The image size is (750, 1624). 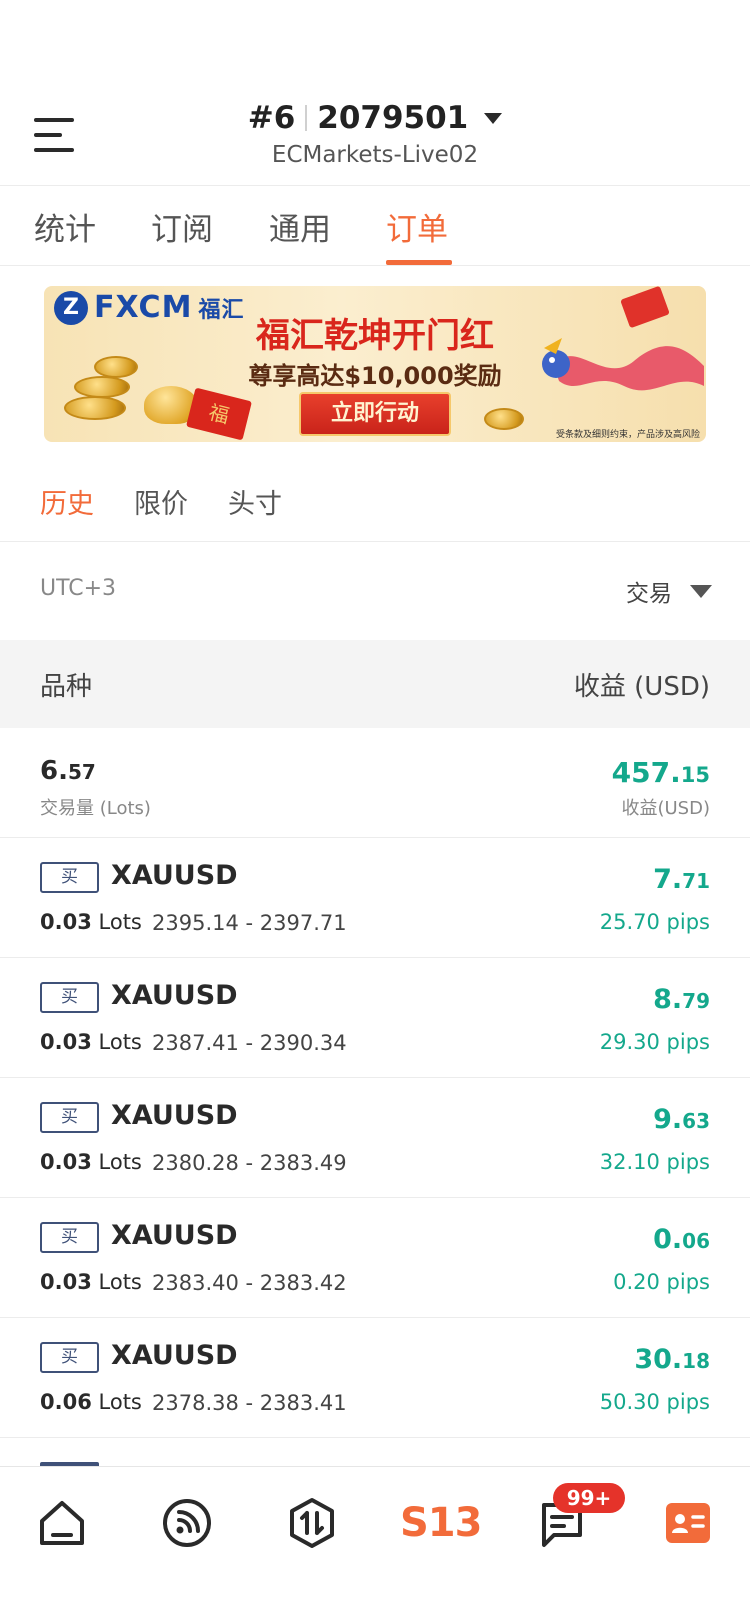 What do you see at coordinates (641, 687) in the screenshot?
I see `column-profit: 收益 (USD)` at bounding box center [641, 687].